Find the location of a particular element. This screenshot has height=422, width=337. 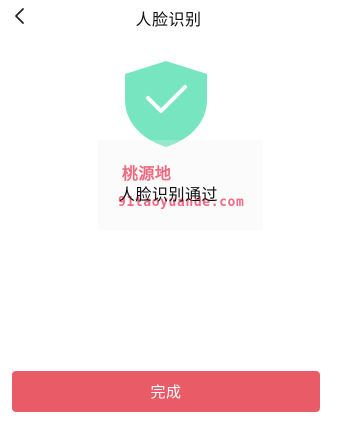

done-button: 完成 is located at coordinates (166, 391).